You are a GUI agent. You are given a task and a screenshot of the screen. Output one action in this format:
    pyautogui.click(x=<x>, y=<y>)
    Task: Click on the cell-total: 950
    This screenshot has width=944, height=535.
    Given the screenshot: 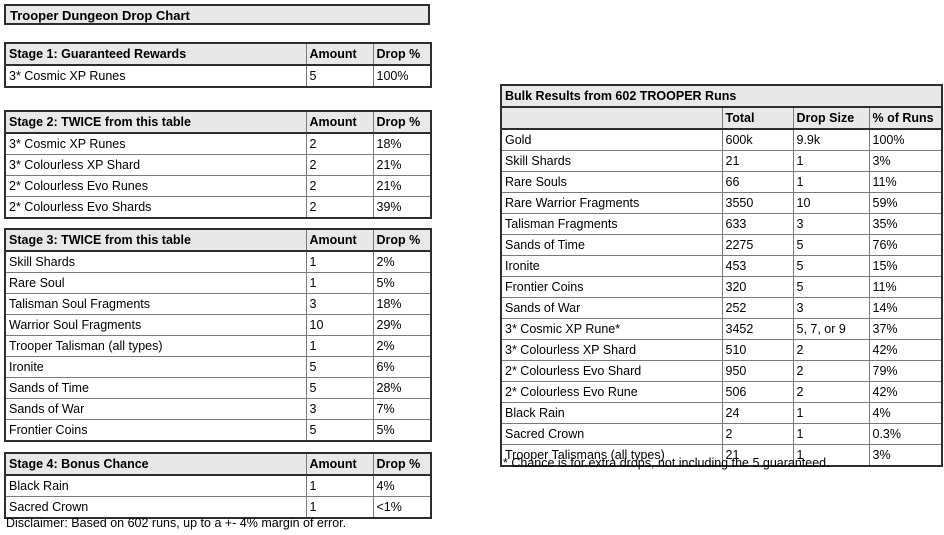 What is the action you would take?
    pyautogui.click(x=757, y=371)
    